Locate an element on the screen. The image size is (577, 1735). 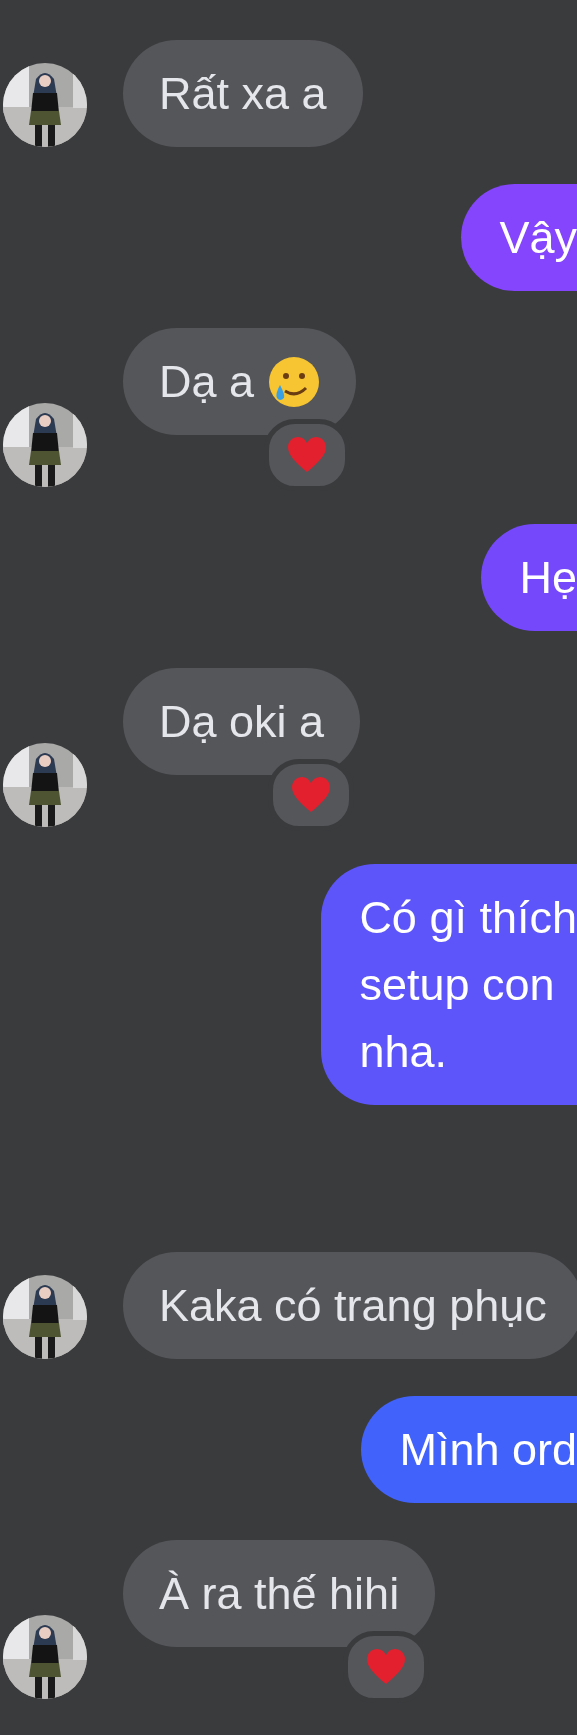
message-text: Kaka có trang phục is located at coordinates (353, 1306).